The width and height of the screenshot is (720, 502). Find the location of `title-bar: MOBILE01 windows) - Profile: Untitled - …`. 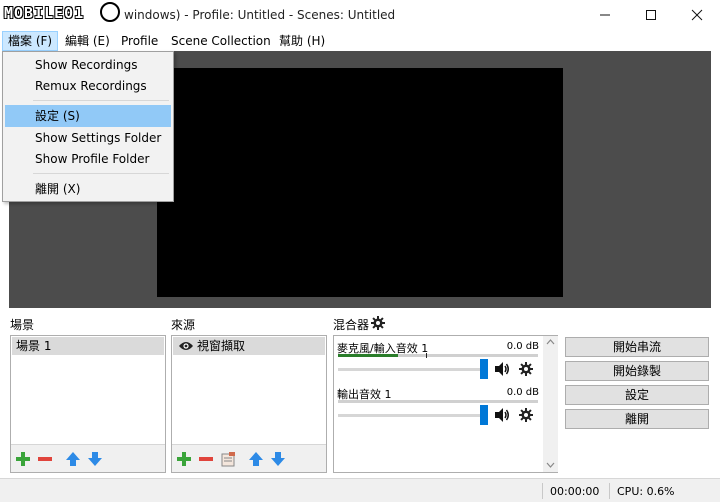

title-bar: MOBILE01 windows) - Profile: Untitled - … is located at coordinates (360, 15).